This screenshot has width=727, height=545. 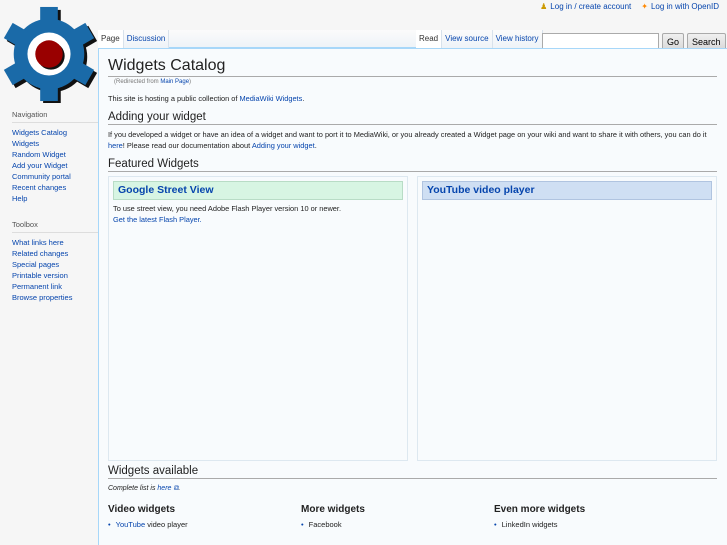 I want to click on list-item: YouTube video player, so click(x=204, y=524).